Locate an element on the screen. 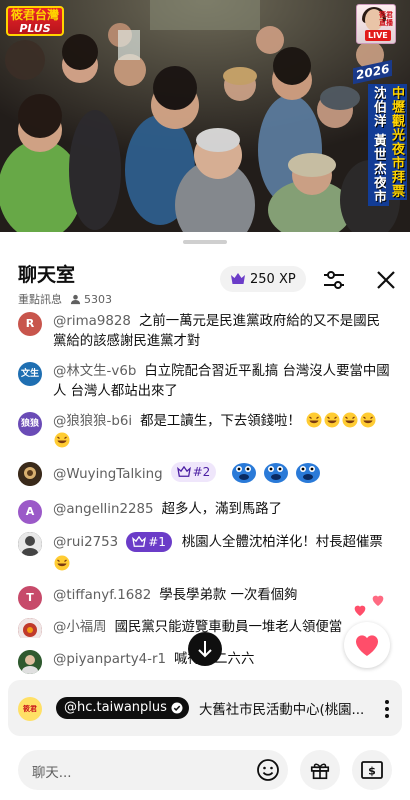 The height and width of the screenshot is (800, 410). host-live-label: 筱君直播 is located at coordinates (386, 19).